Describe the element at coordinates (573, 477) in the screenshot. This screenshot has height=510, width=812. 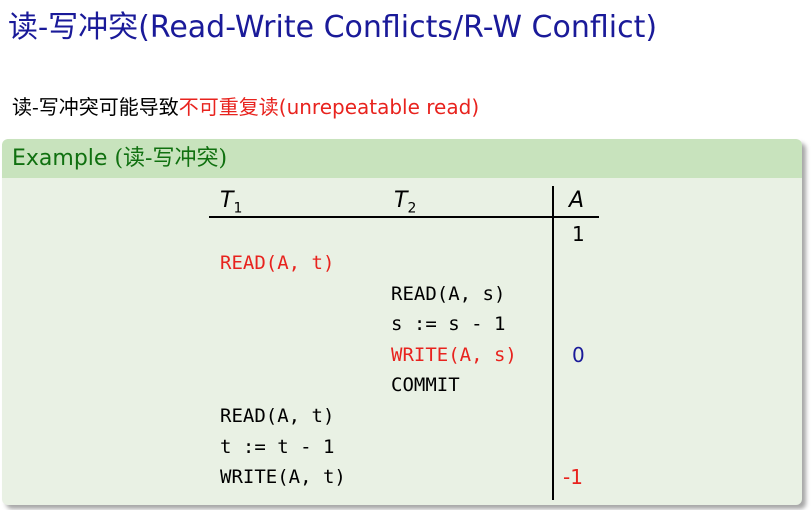
I see `a-value-7: -1` at that location.